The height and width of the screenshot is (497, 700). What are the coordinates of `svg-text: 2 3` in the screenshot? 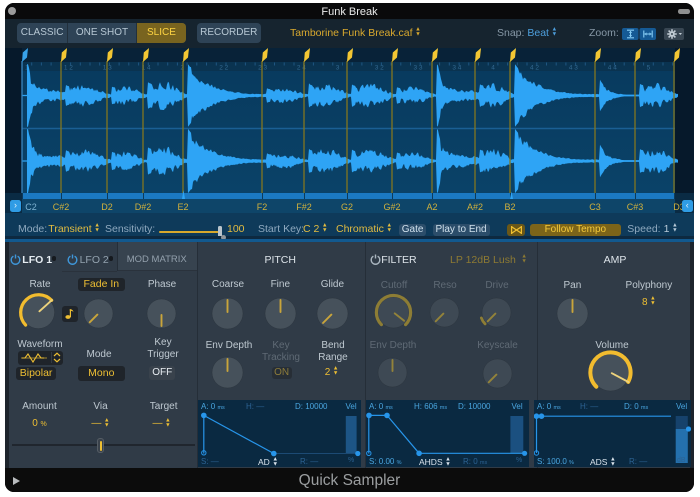 It's located at (262, 68).